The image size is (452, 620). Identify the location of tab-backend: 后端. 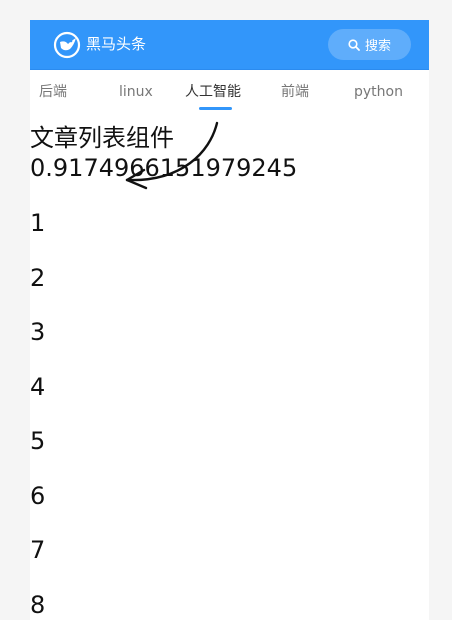
(53, 92).